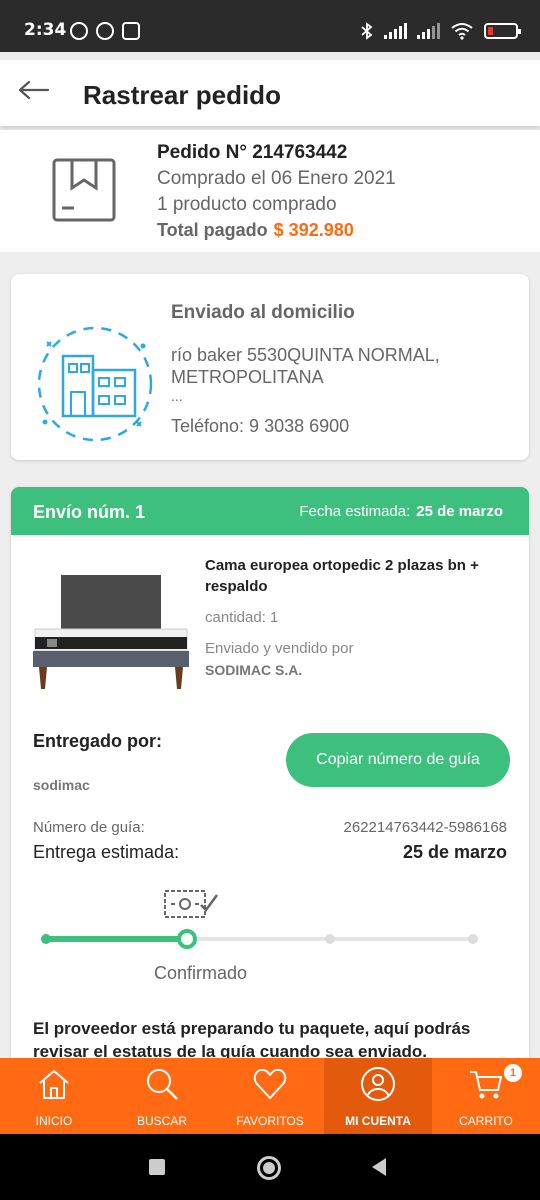  What do you see at coordinates (84, 190) in the screenshot?
I see `package-icon` at bounding box center [84, 190].